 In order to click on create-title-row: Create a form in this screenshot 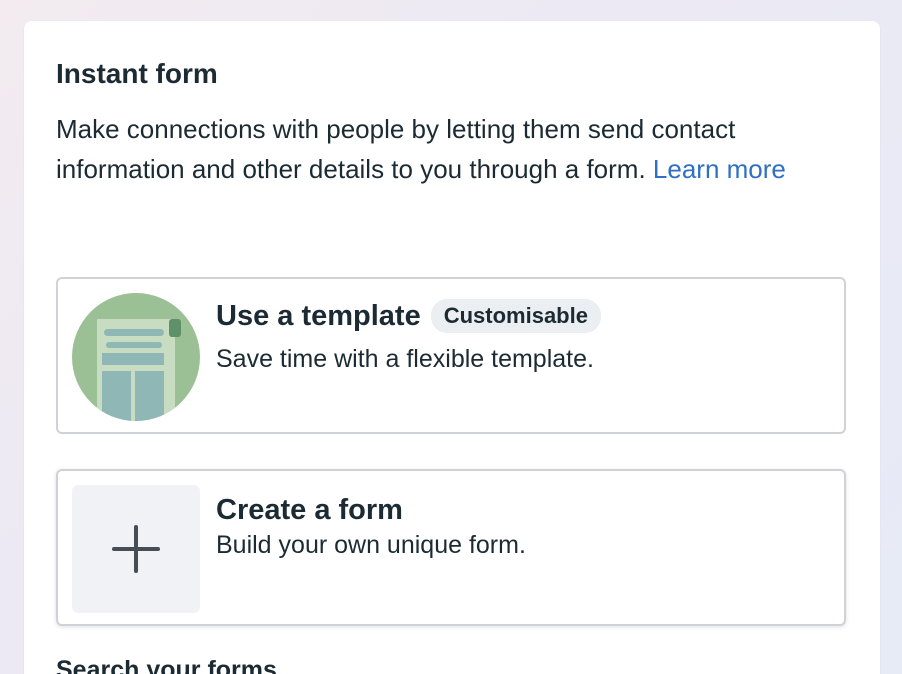, I will do `click(309, 510)`.